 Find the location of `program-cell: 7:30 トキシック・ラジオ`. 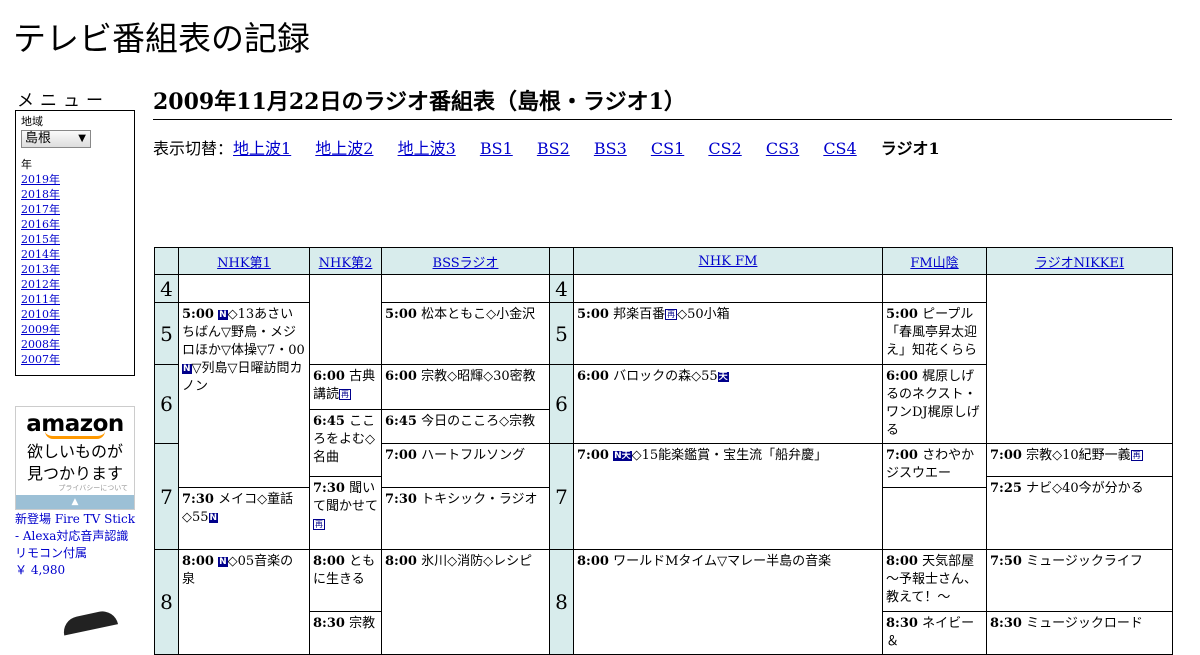

program-cell: 7:30 トキシック・ラジオ is located at coordinates (465, 518).